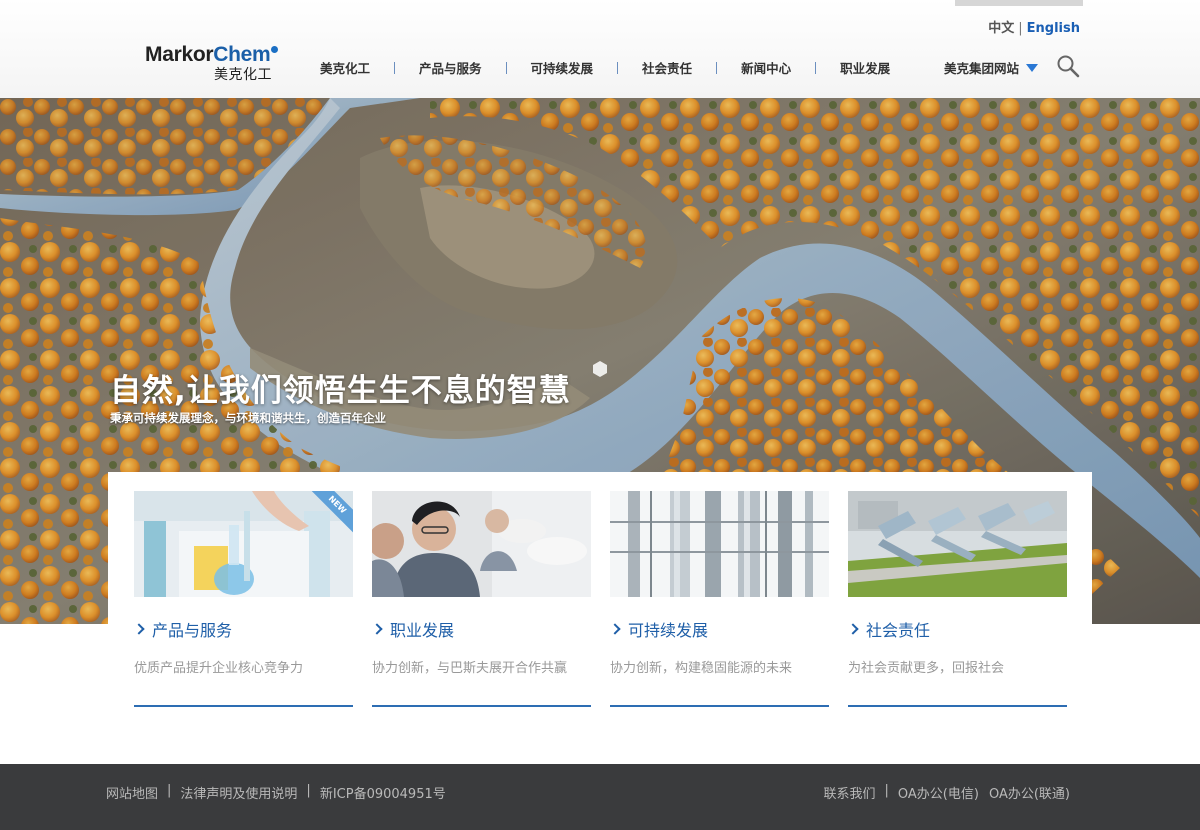 This screenshot has width=1200, height=830. What do you see at coordinates (982, 68) in the screenshot?
I see `group-site-label: 美克集团网站` at bounding box center [982, 68].